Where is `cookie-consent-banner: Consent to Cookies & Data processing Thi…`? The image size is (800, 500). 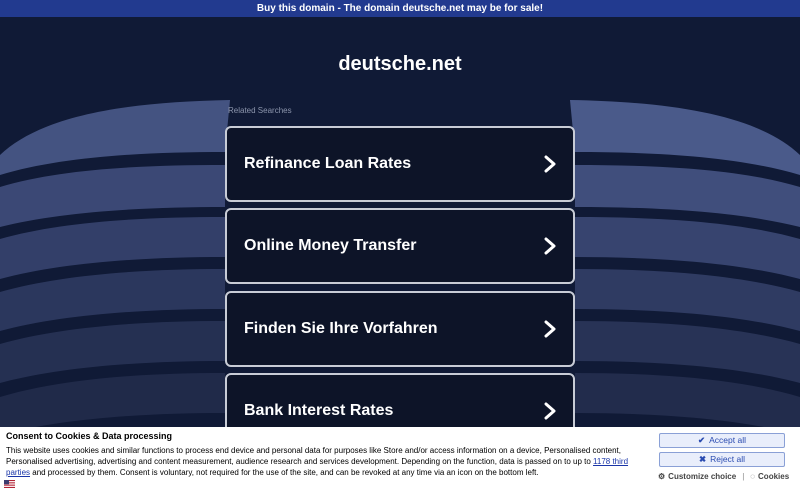 cookie-consent-banner: Consent to Cookies & Data processing Thi… is located at coordinates (400, 463).